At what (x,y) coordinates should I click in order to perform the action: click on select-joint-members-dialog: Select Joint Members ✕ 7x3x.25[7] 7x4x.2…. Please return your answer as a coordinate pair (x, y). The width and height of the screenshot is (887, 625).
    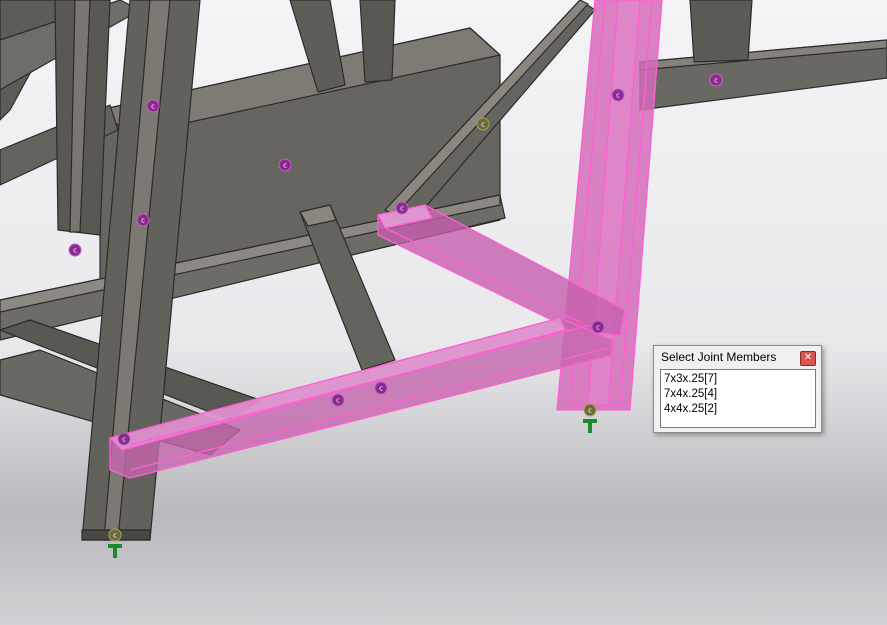
    Looking at the image, I should click on (737, 389).